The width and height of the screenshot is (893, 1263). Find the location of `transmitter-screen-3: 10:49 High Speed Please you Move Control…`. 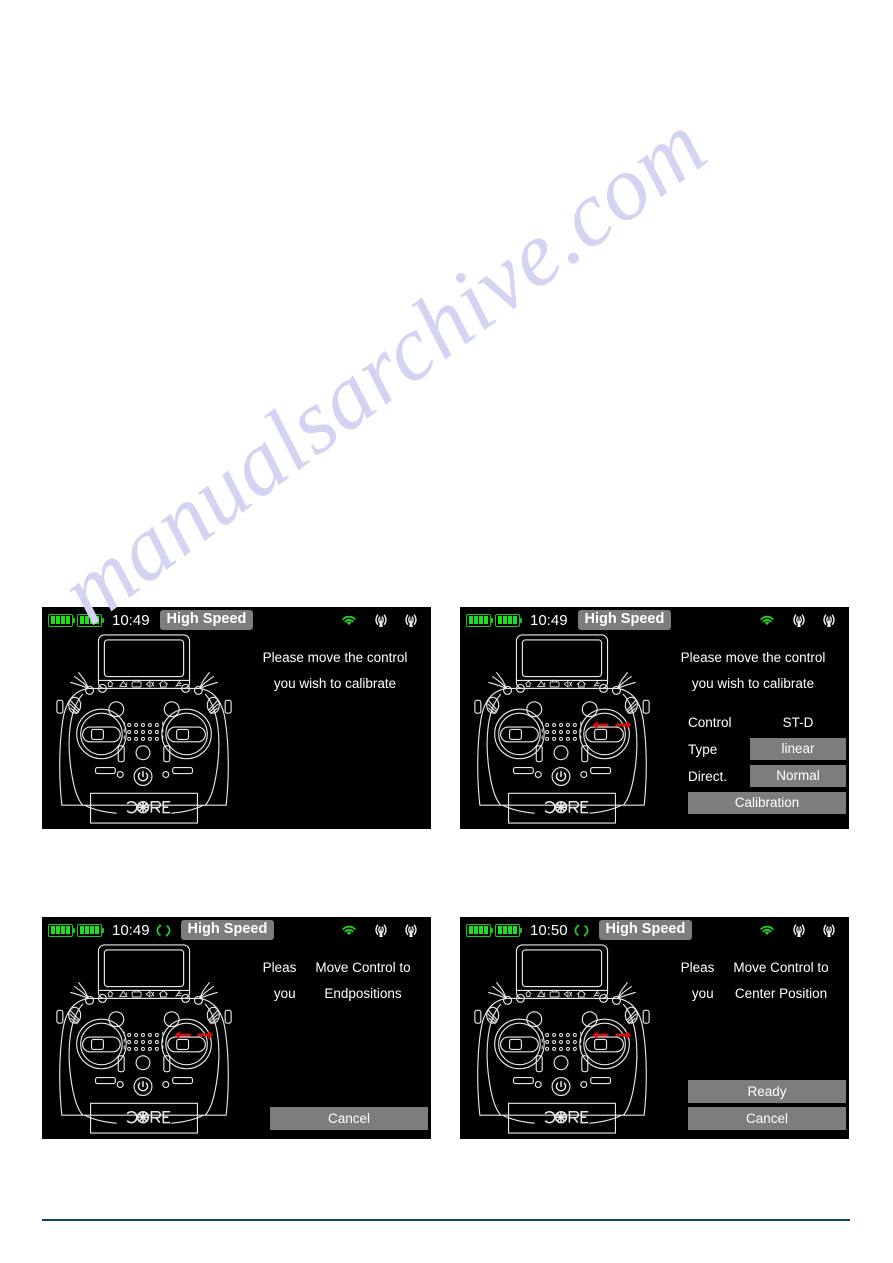

transmitter-screen-3: 10:49 High Speed Please you Move Control… is located at coordinates (236, 1028).